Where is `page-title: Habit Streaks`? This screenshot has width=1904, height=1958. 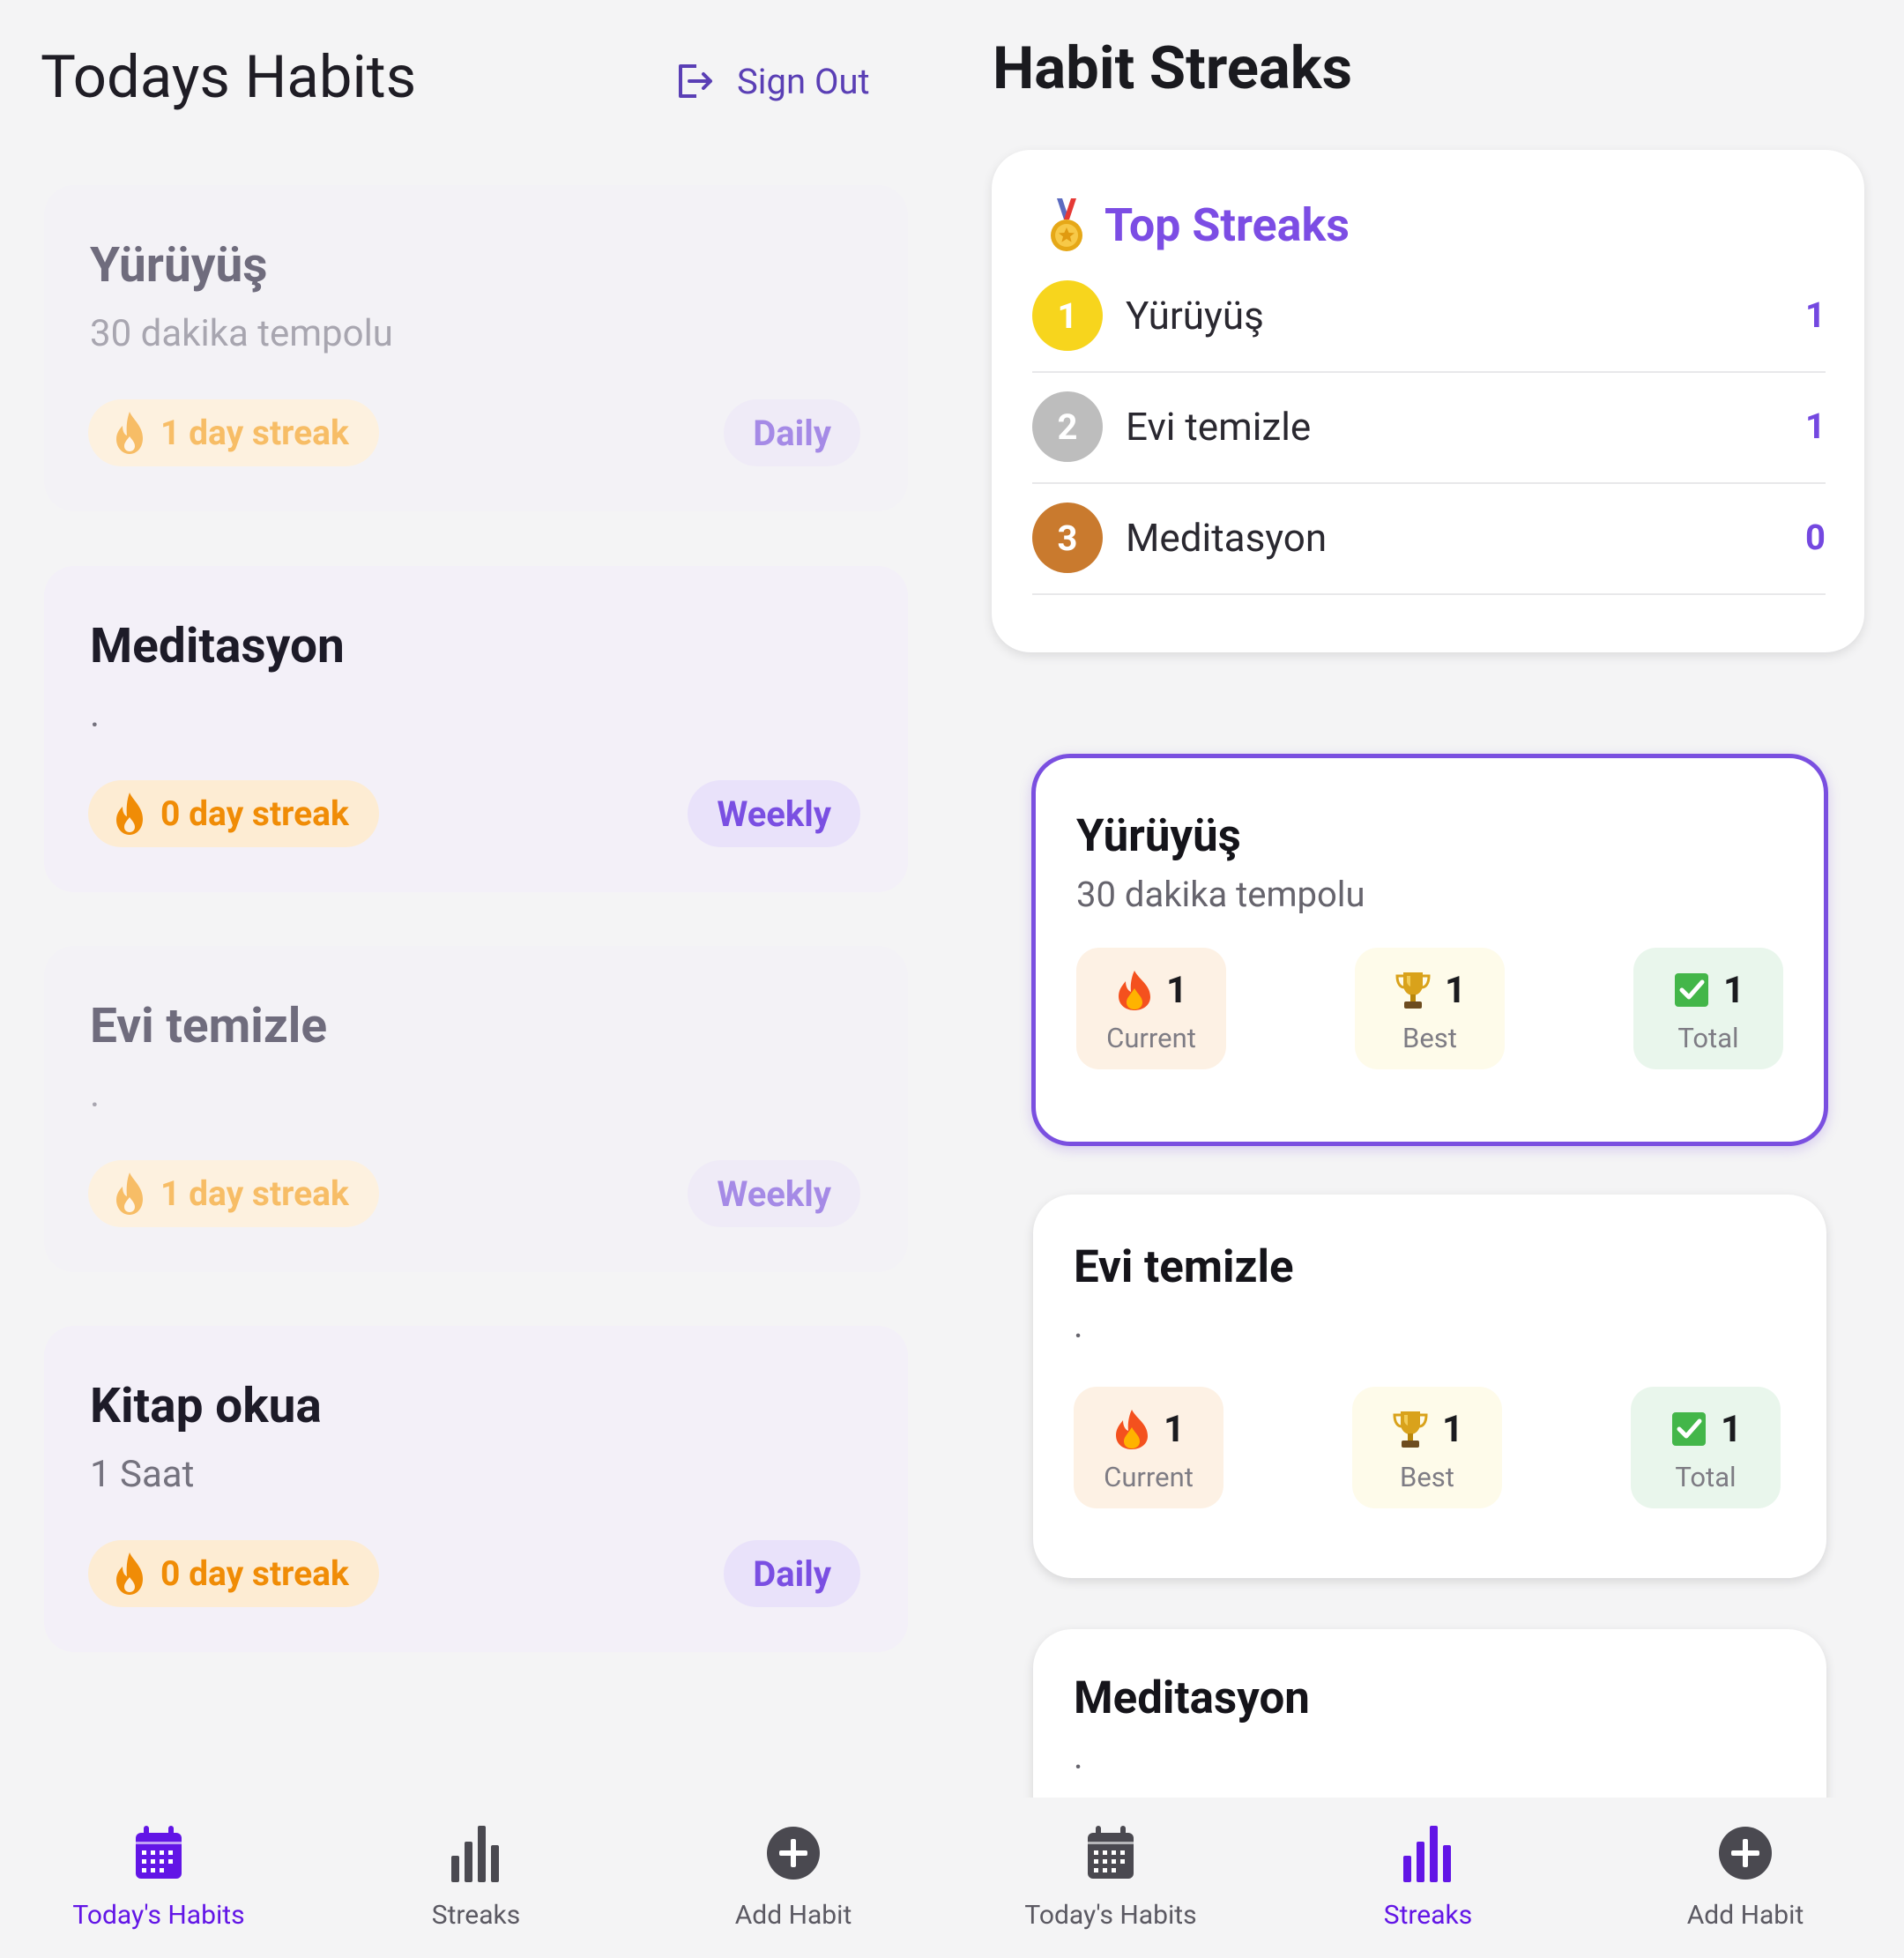
page-title: Habit Streaks is located at coordinates (1172, 68).